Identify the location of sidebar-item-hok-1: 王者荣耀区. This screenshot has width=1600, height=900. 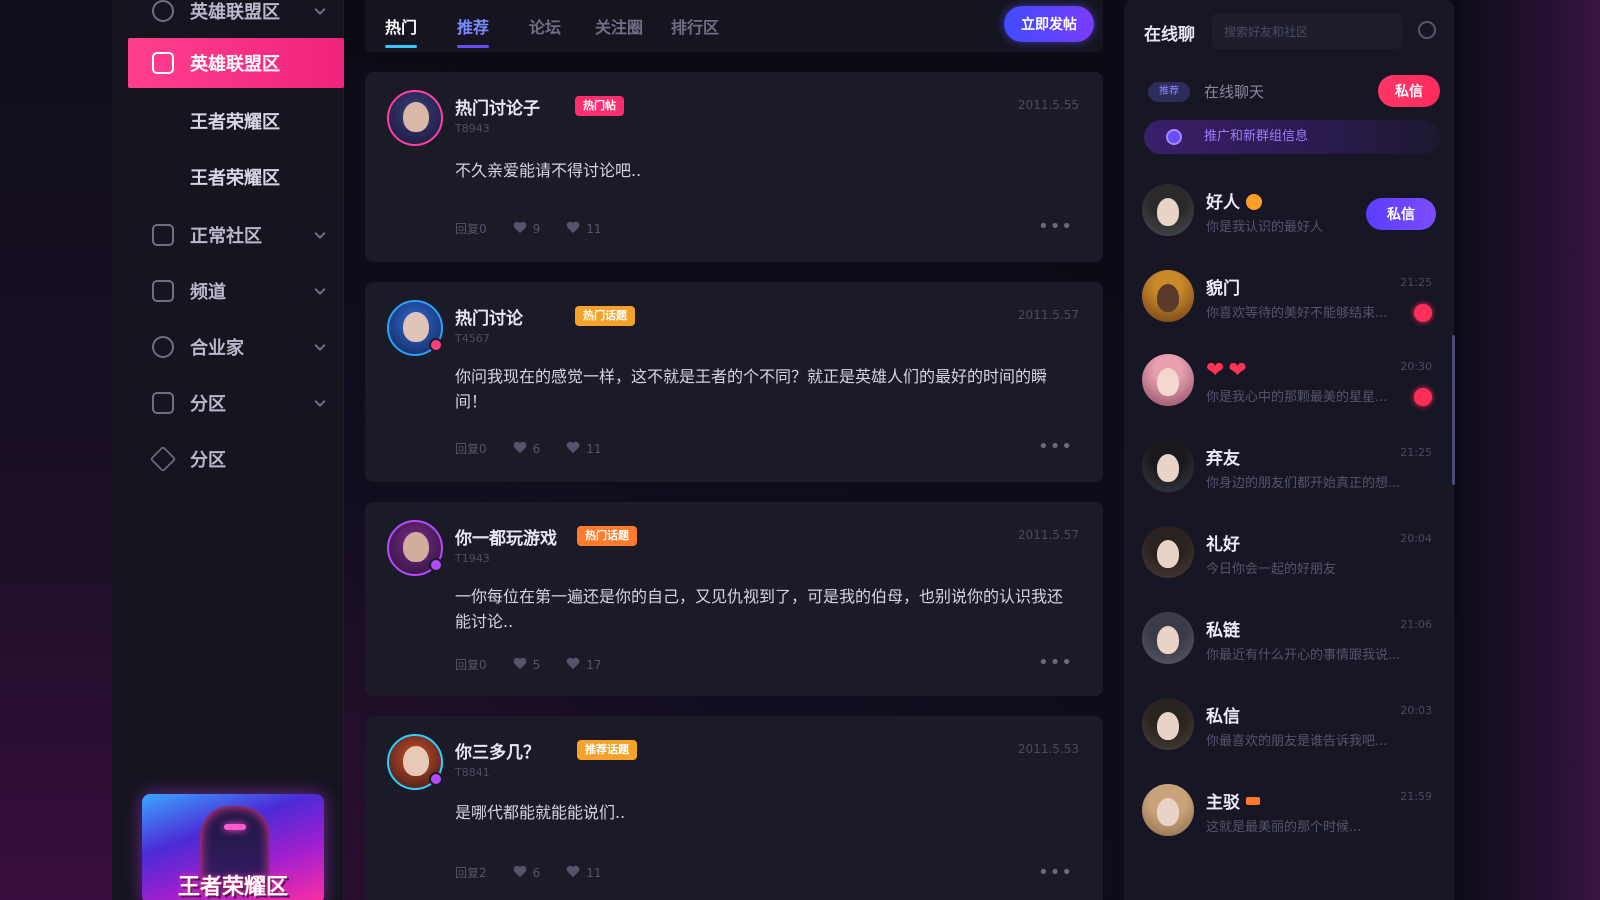
(236, 121).